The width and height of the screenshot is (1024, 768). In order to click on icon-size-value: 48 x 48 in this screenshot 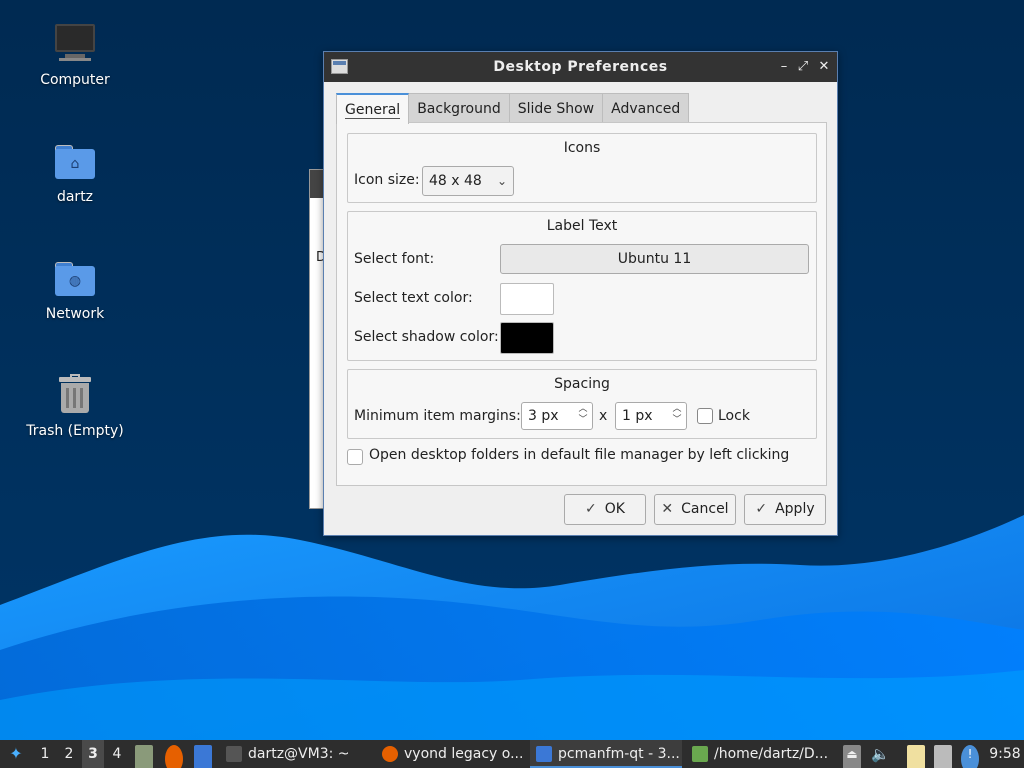, I will do `click(455, 181)`.